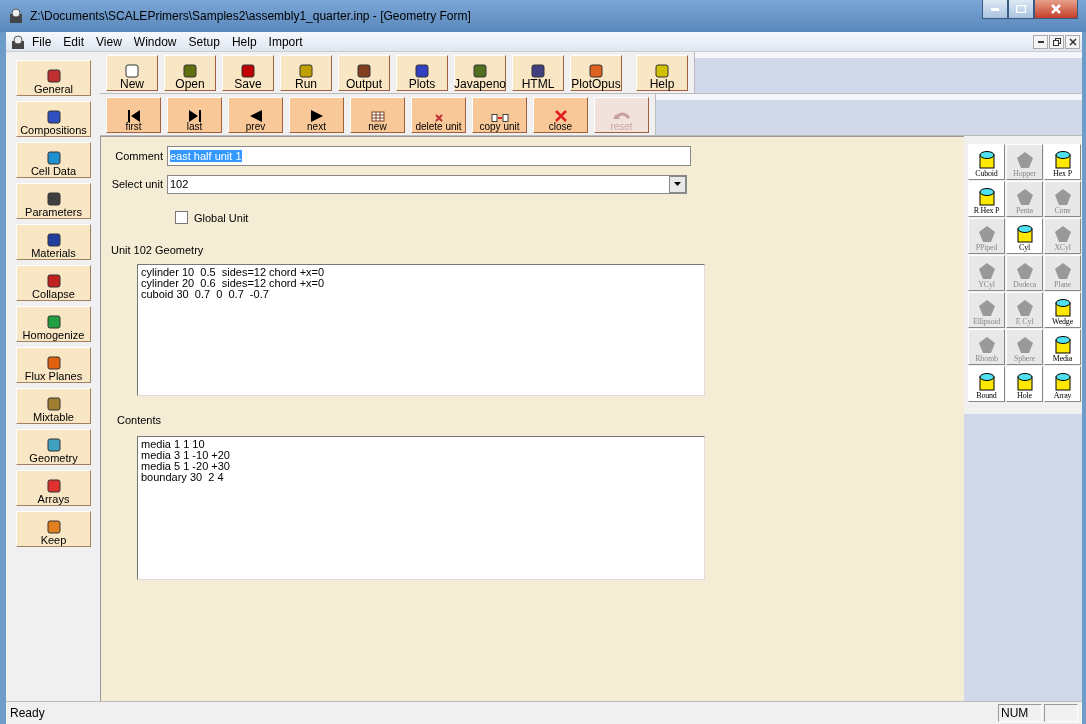  Describe the element at coordinates (499, 117) in the screenshot. I see `copy-icon` at that location.